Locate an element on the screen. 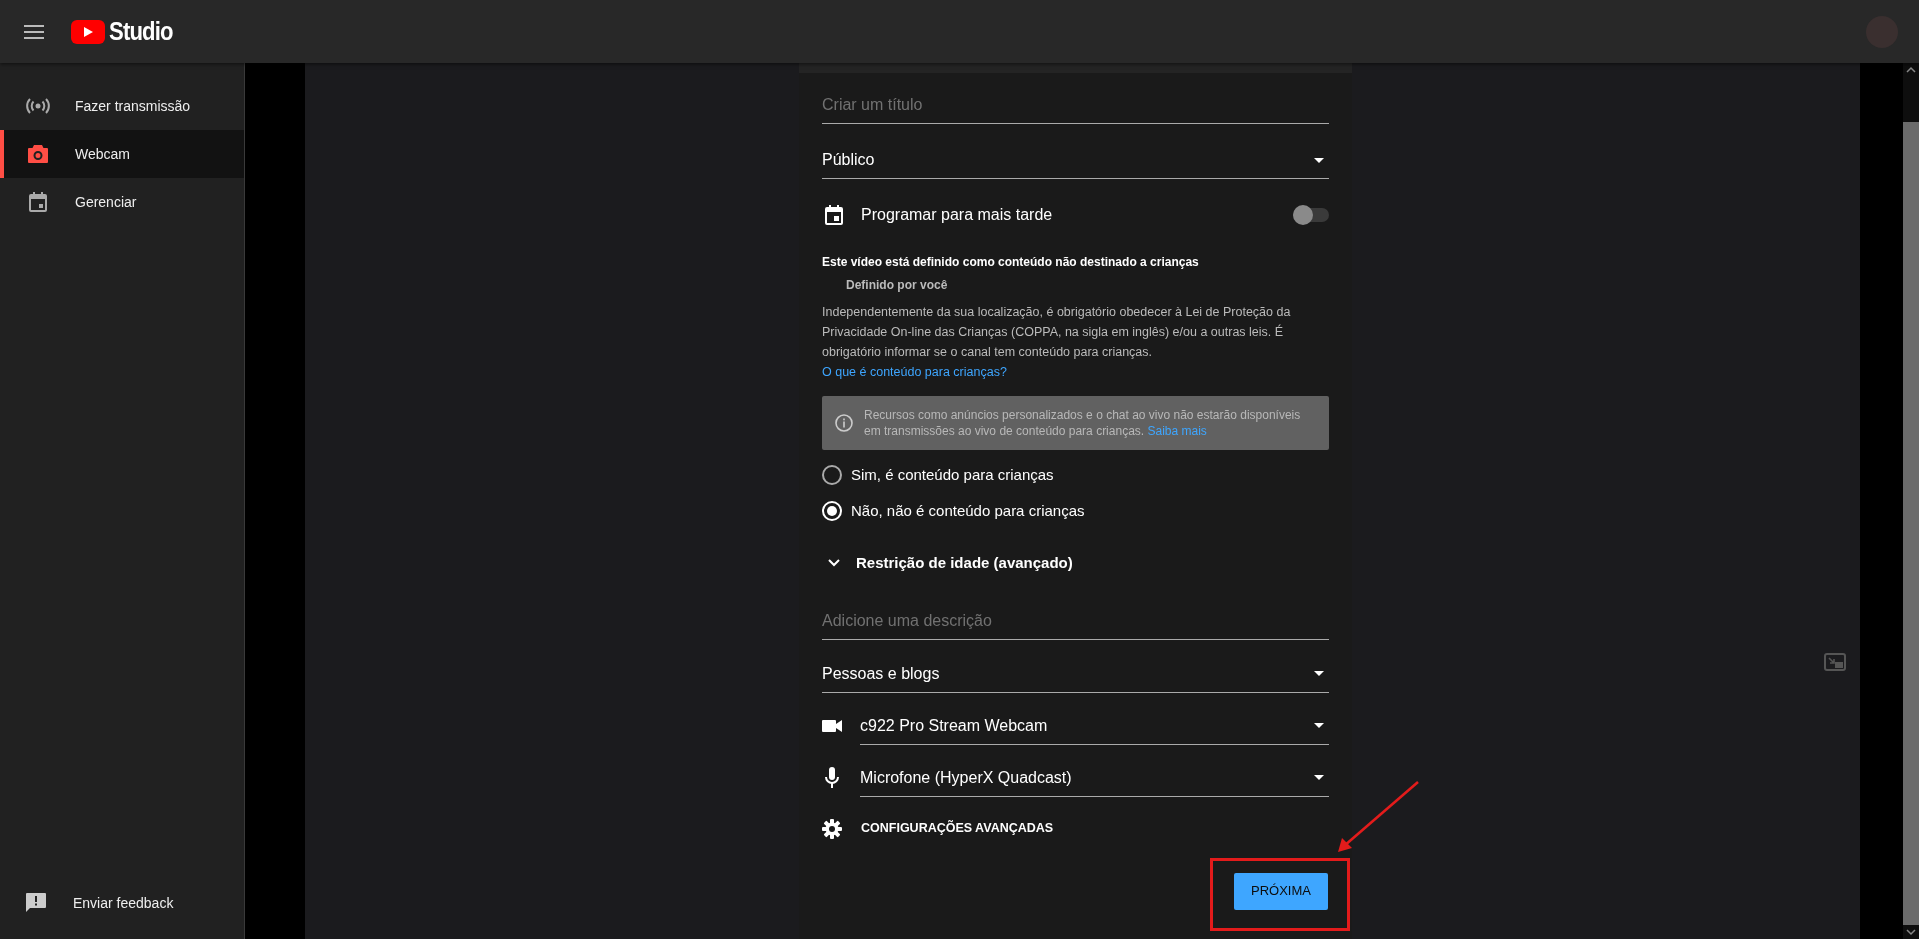  radio-option: Sim, é conteúdo para crianças is located at coordinates (1075, 475).